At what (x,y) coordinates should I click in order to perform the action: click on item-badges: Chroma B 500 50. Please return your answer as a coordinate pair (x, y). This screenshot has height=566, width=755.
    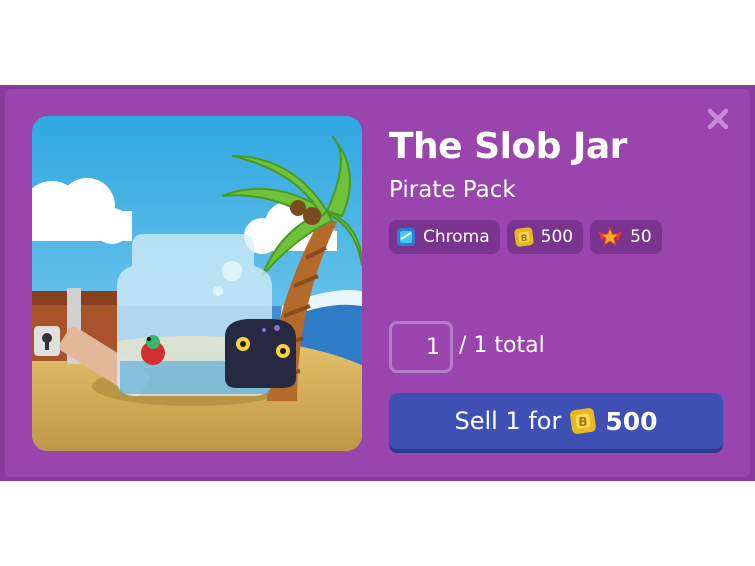
    Looking at the image, I should click on (525, 237).